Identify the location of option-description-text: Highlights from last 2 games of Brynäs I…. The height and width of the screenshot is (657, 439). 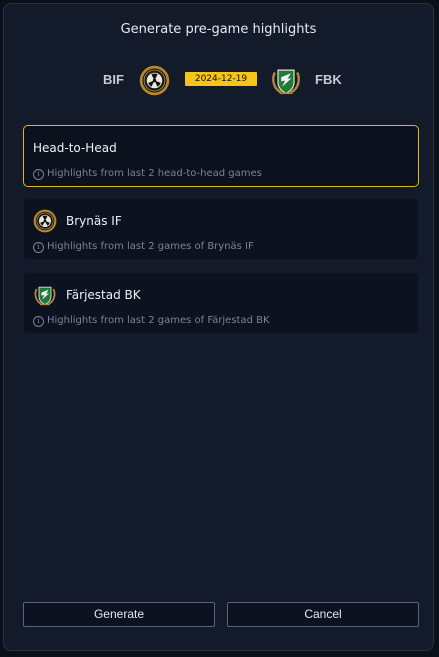
(150, 246).